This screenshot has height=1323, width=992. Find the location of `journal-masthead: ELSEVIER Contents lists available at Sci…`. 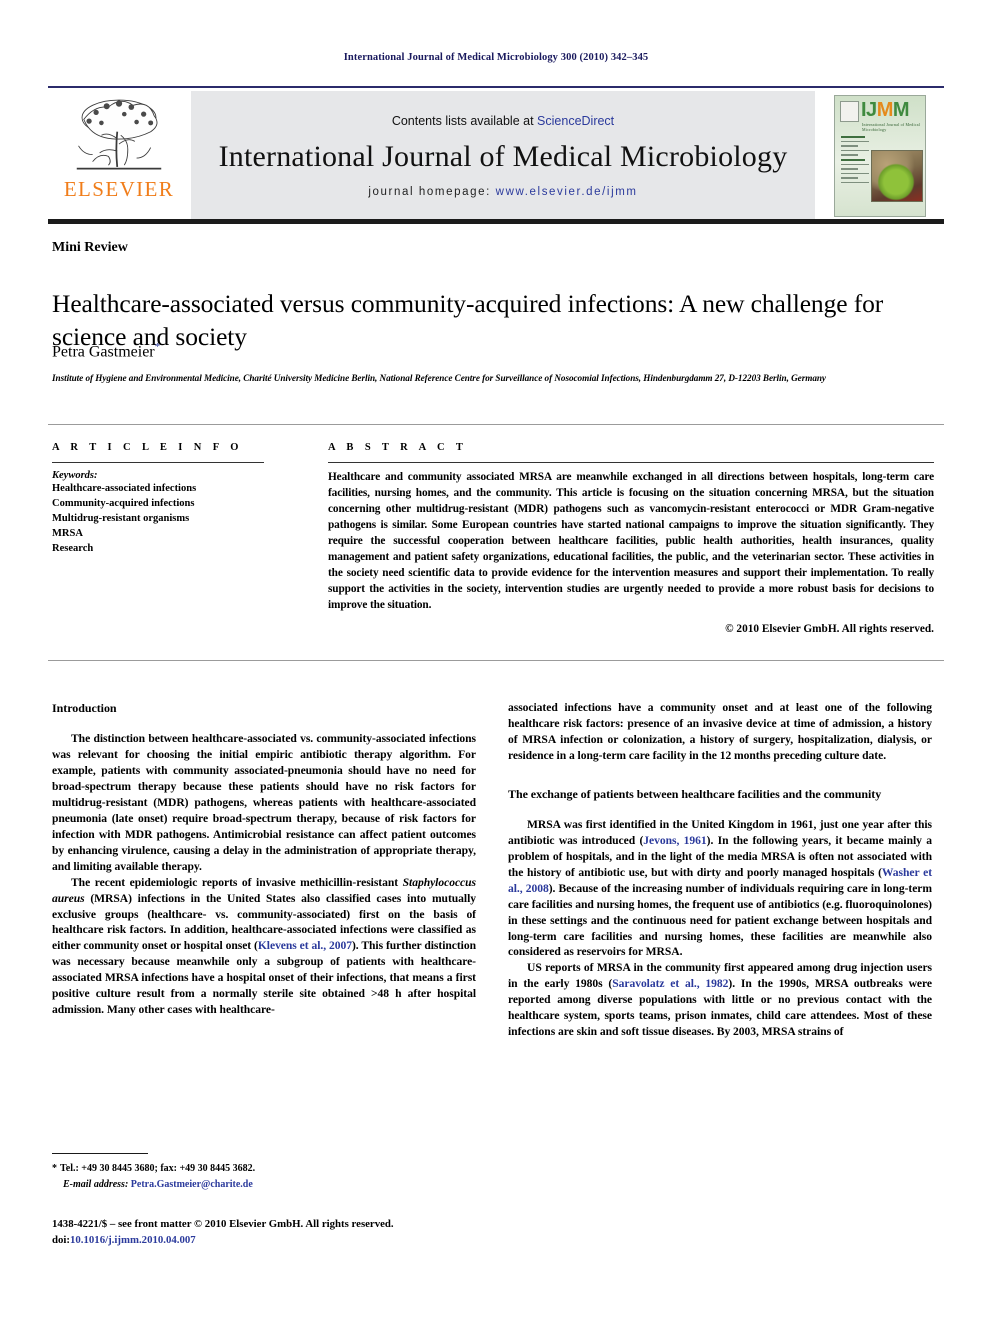

journal-masthead: ELSEVIER Contents lists available at Sci… is located at coordinates (496, 153).